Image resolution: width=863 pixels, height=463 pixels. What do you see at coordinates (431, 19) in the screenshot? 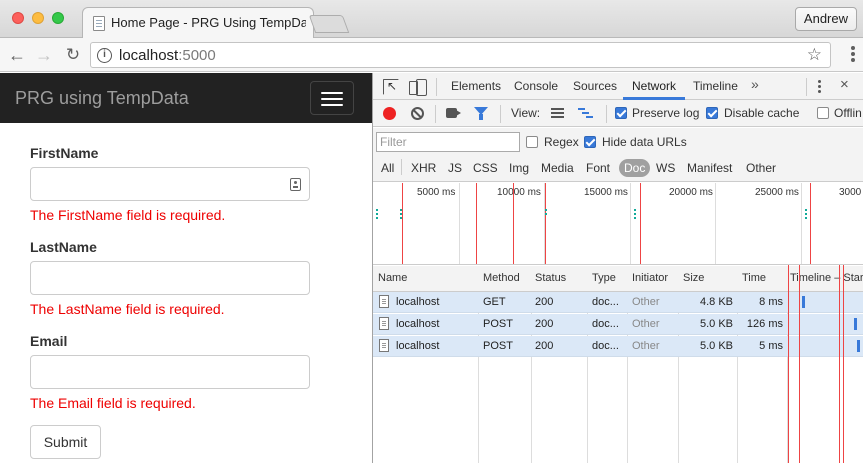
I see `browser-titlebar: Home Page - PRG Using TempData Andrew` at bounding box center [431, 19].